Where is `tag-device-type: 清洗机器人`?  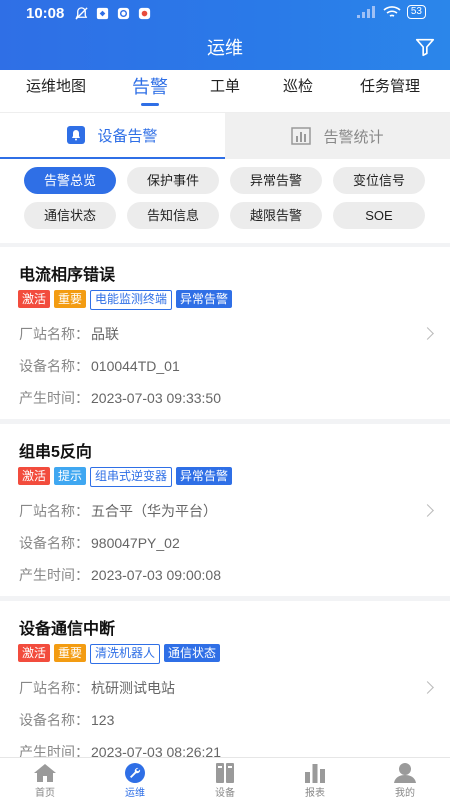 tag-device-type: 清洗机器人 is located at coordinates (125, 654).